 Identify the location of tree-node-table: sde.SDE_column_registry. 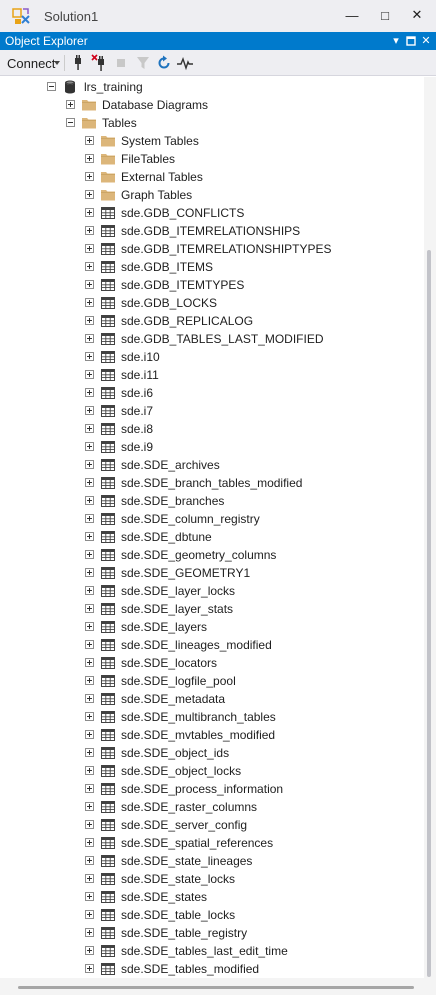
(212, 519).